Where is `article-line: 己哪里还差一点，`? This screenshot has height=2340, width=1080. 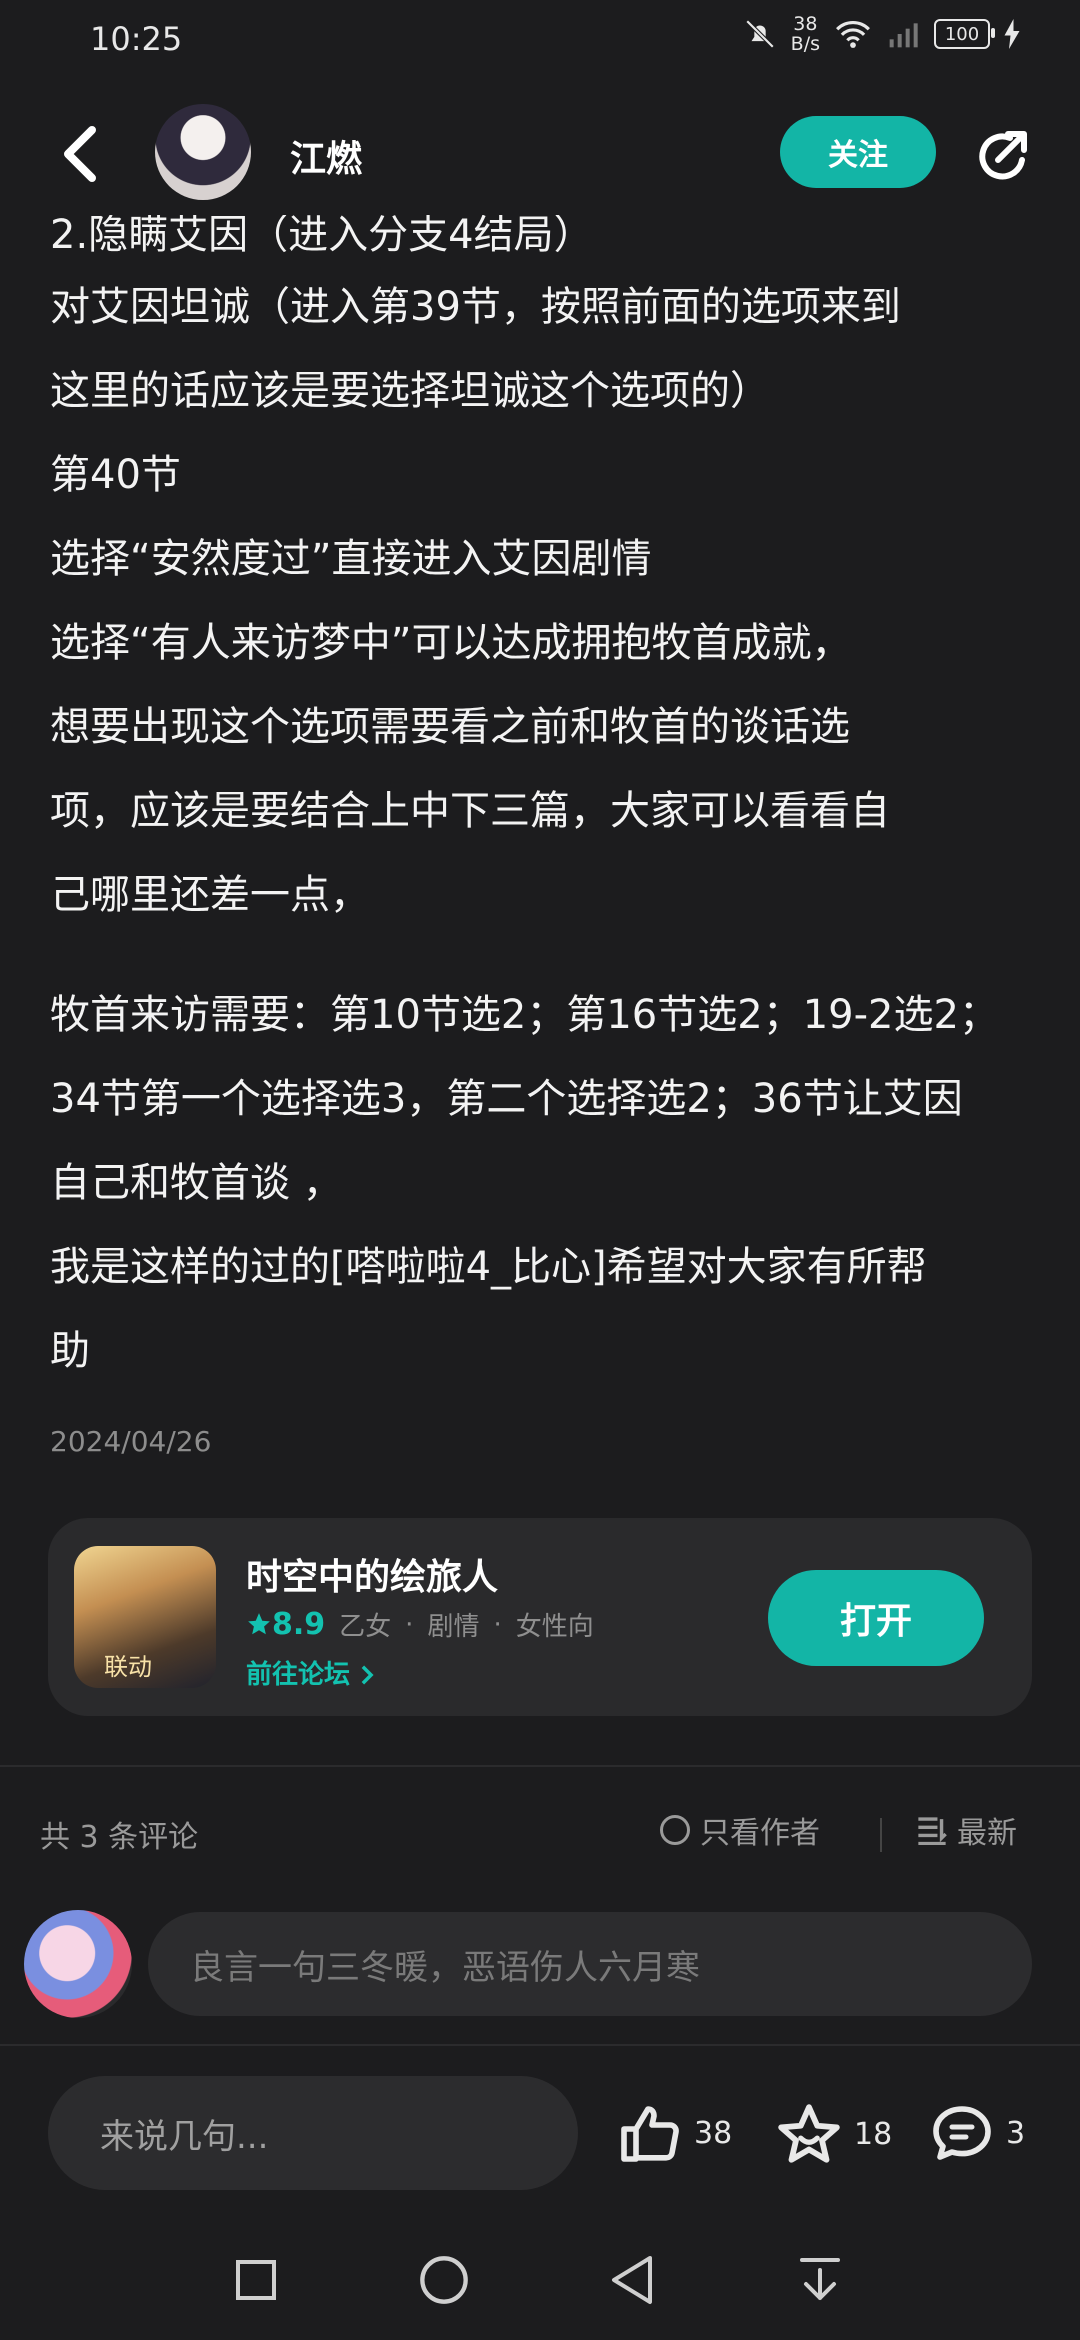
article-line: 己哪里还差一点， is located at coordinates (210, 895).